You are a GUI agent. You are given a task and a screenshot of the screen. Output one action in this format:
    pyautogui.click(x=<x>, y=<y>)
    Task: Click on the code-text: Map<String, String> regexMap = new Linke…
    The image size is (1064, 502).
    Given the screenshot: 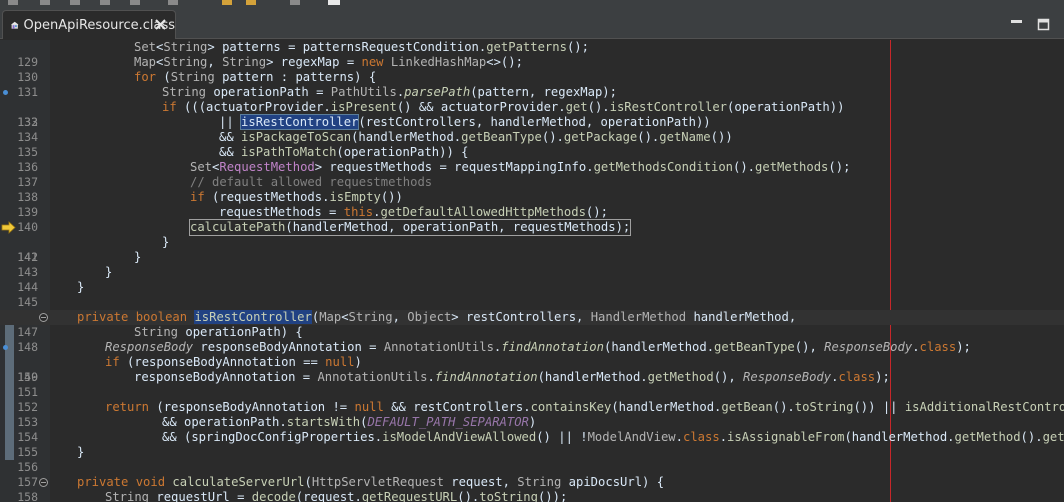 What is the action you would take?
    pyautogui.click(x=328, y=62)
    